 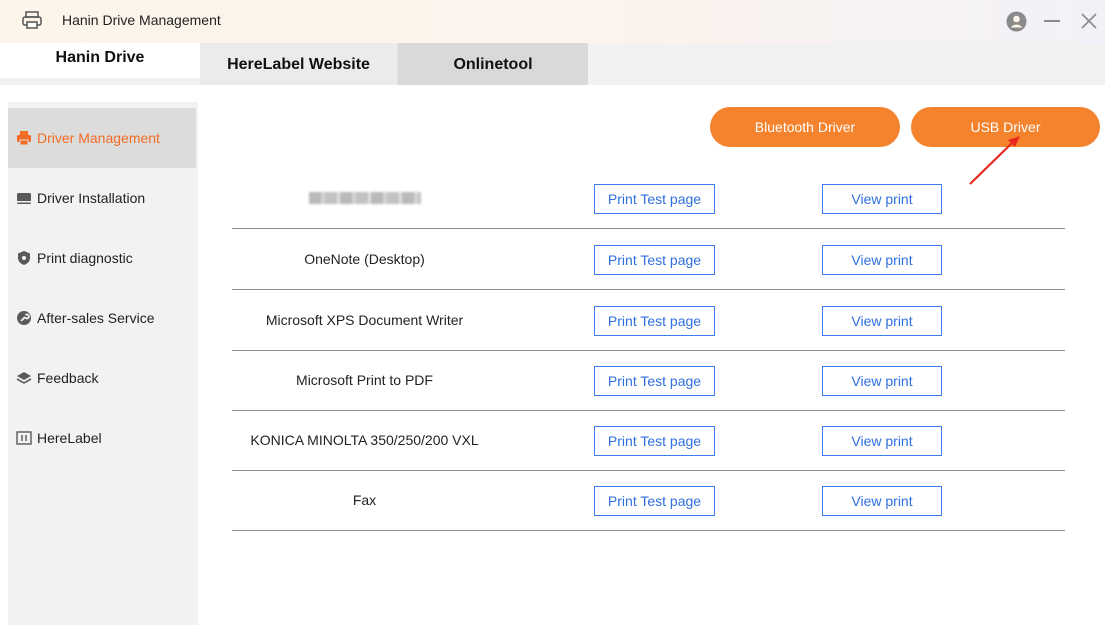 I want to click on close-icon, so click(x=1089, y=21).